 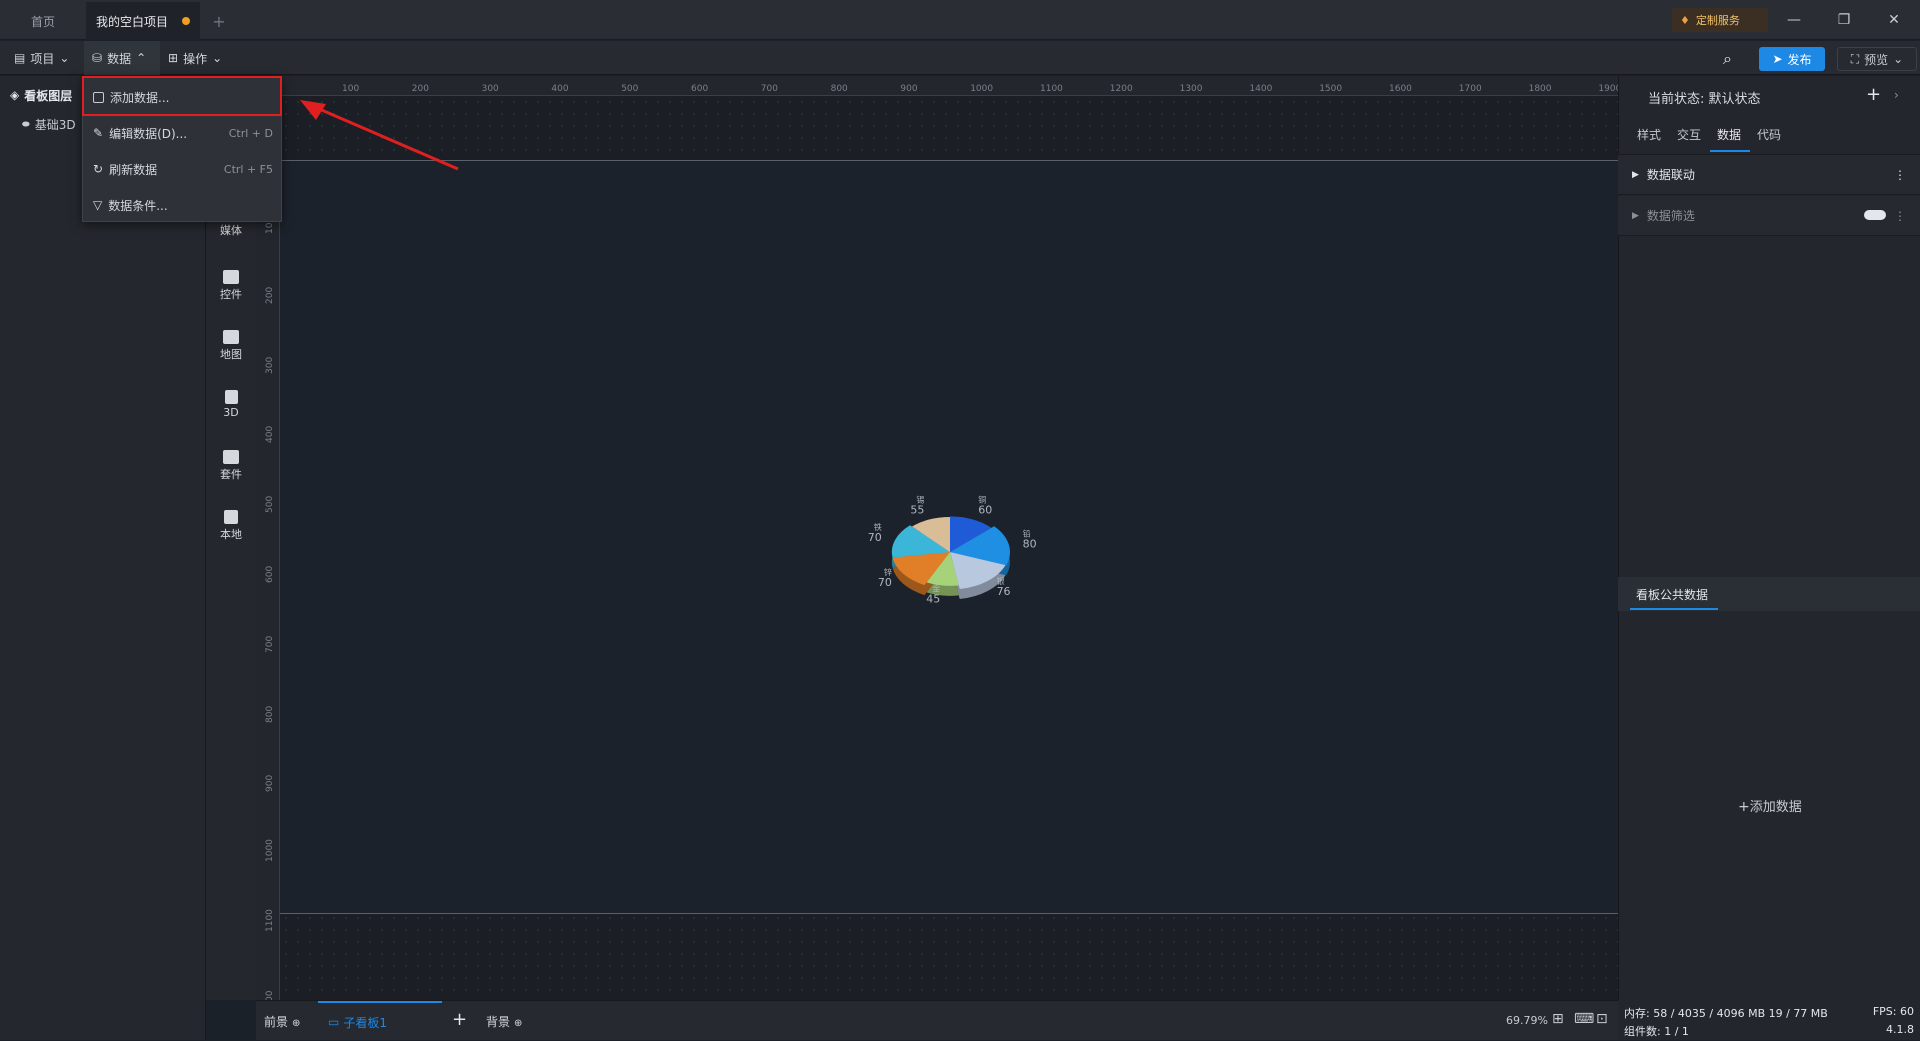 I want to click on sidebar-item-3d: 3D, so click(x=231, y=404).